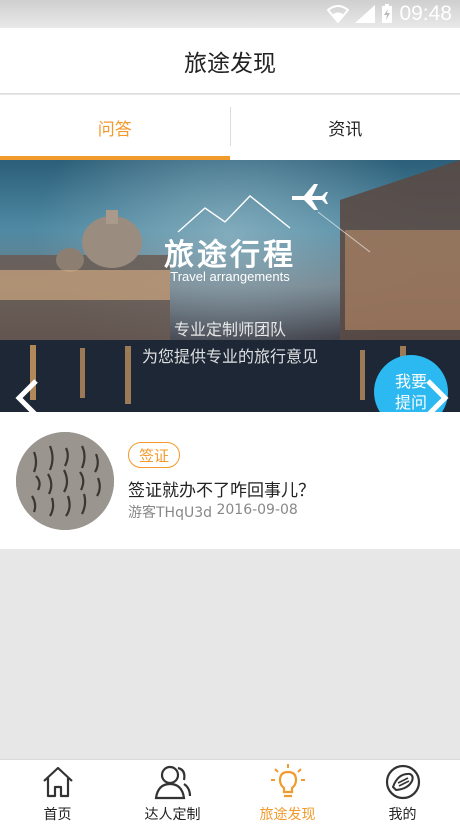 Image resolution: width=460 pixels, height=828 pixels. I want to click on home-icon, so click(58, 782).